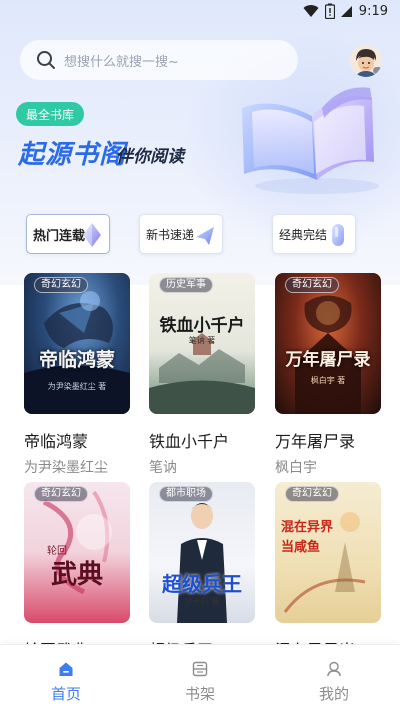  What do you see at coordinates (328, 380) in the screenshot?
I see `cover-author: 枫白宇 著` at bounding box center [328, 380].